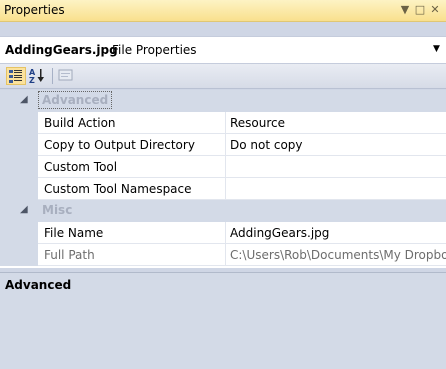  Describe the element at coordinates (57, 210) in the screenshot. I see `category-name: Misc` at that location.